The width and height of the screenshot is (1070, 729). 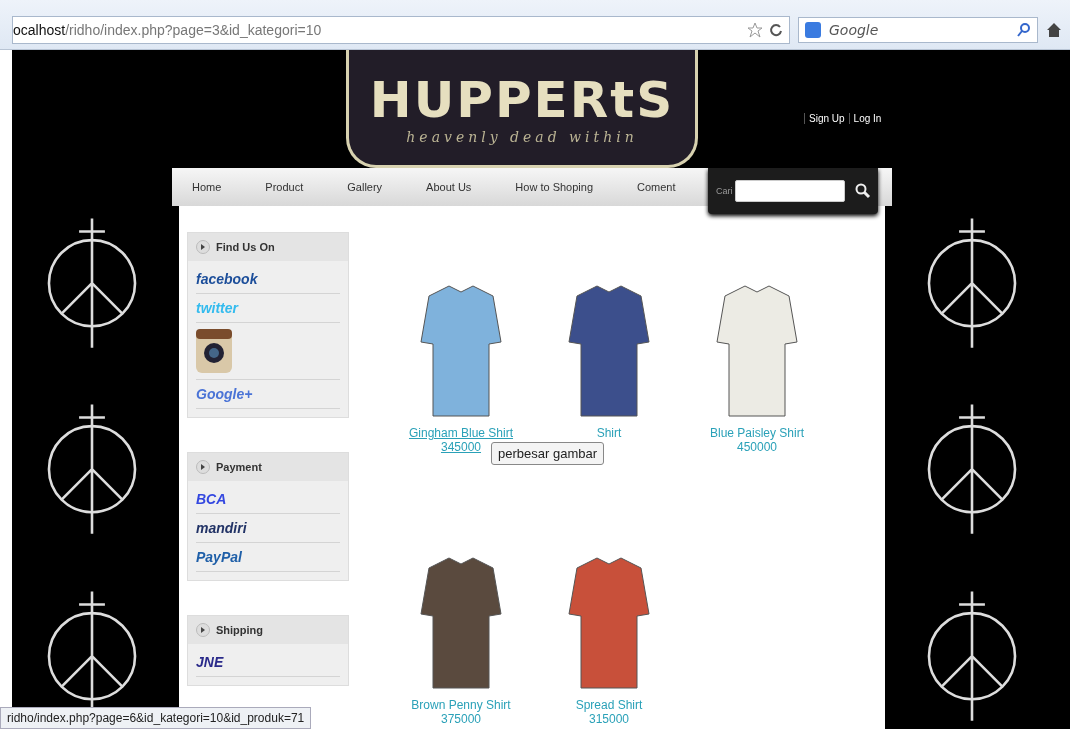 What do you see at coordinates (724, 191) in the screenshot?
I see `search-label: Cari` at bounding box center [724, 191].